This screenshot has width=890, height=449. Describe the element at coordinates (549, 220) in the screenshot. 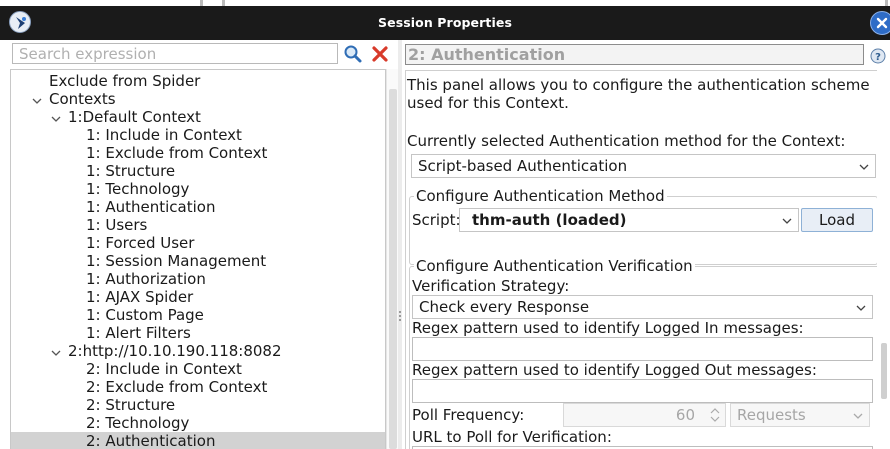

I see `script-value: thm-auth (loaded)` at that location.